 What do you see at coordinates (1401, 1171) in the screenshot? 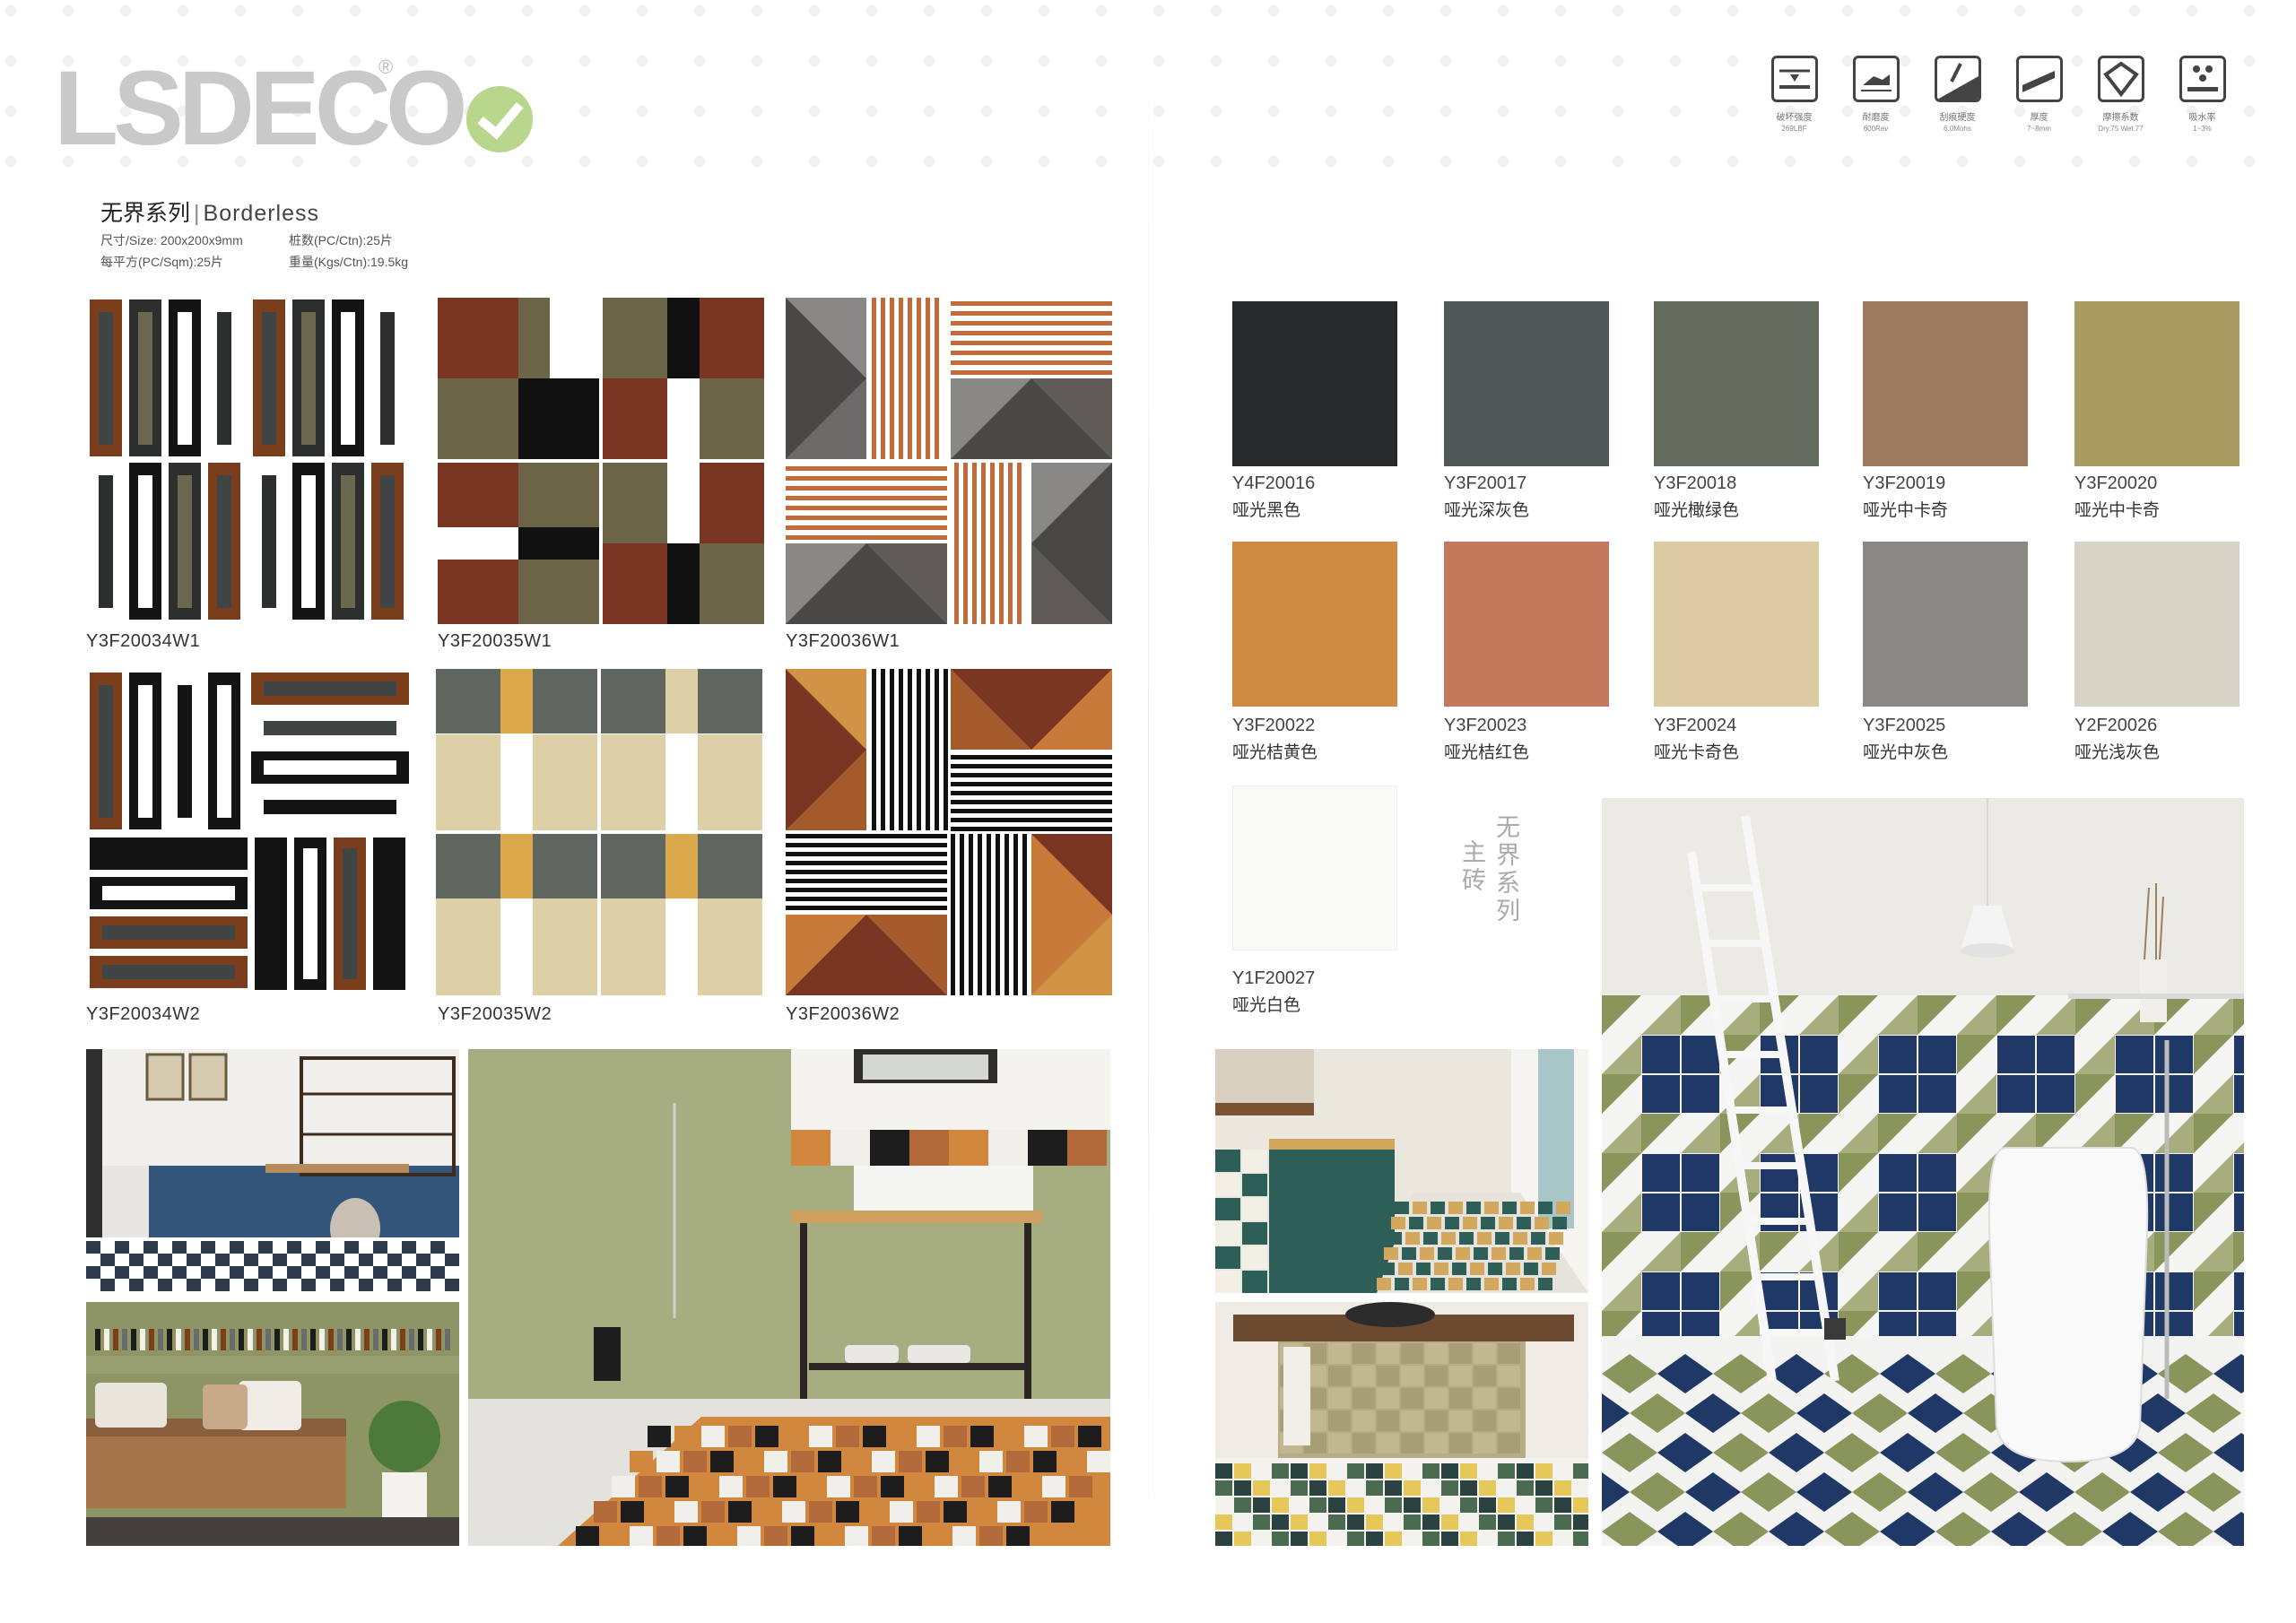
I see `bakery-counter-scene` at bounding box center [1401, 1171].